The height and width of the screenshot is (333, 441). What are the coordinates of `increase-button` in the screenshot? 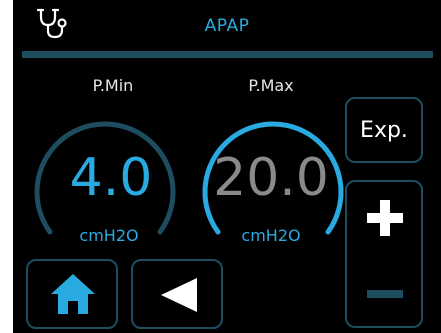 It's located at (384, 219).